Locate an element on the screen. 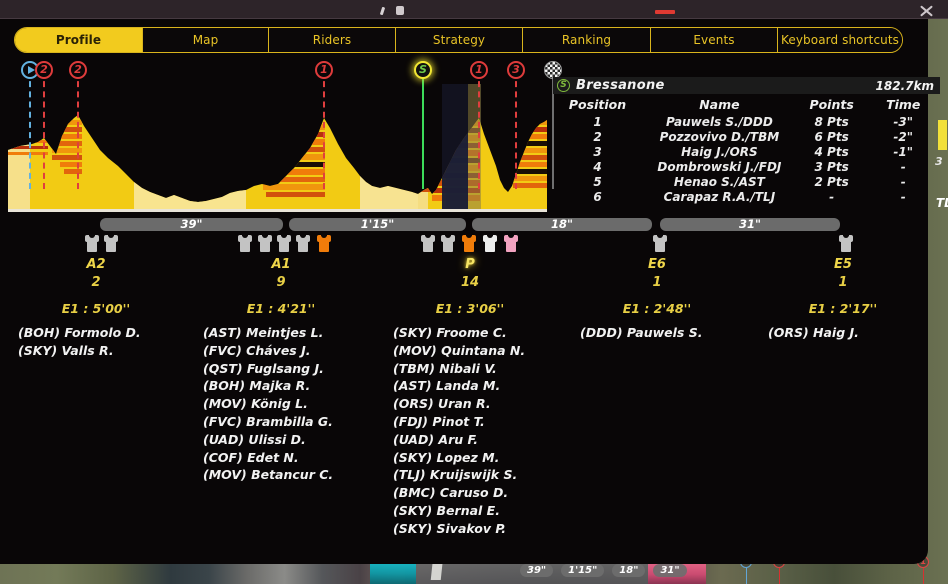 Image resolution: width=948 pixels, height=584 pixels. table-row: 4 Dombrowski J./FDJ 3 Pts - is located at coordinates (746, 166).